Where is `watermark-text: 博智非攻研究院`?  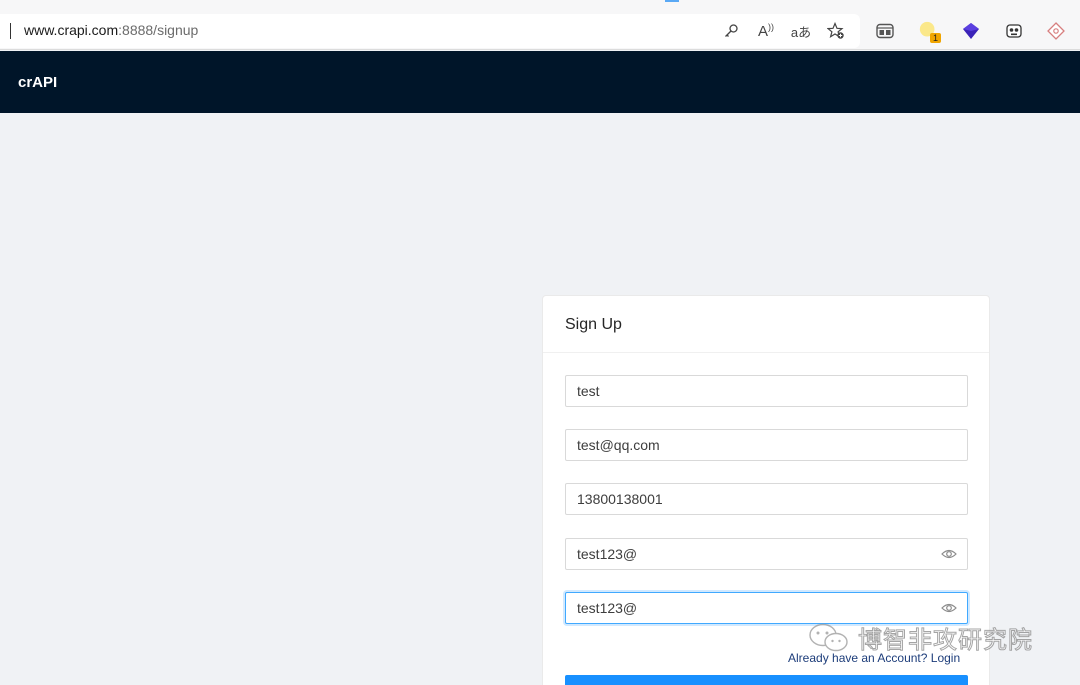
watermark-text: 博智非攻研究院 is located at coordinates (945, 640).